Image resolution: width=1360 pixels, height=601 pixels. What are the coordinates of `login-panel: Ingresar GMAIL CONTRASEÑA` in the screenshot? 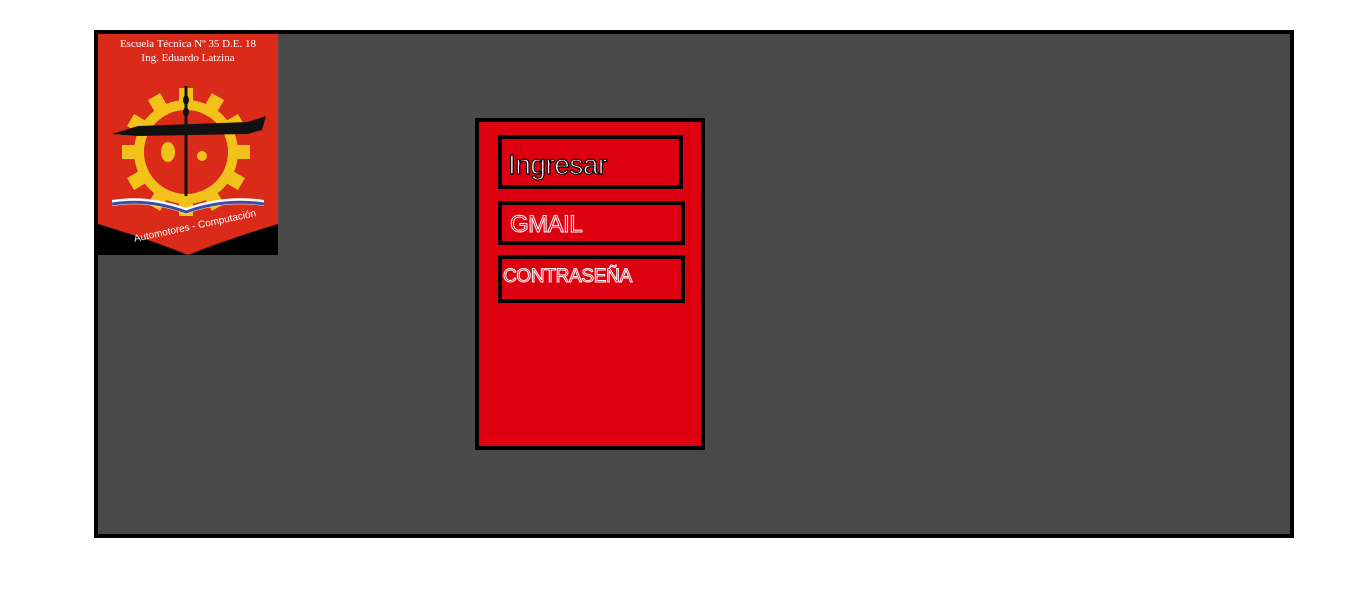 It's located at (590, 284).